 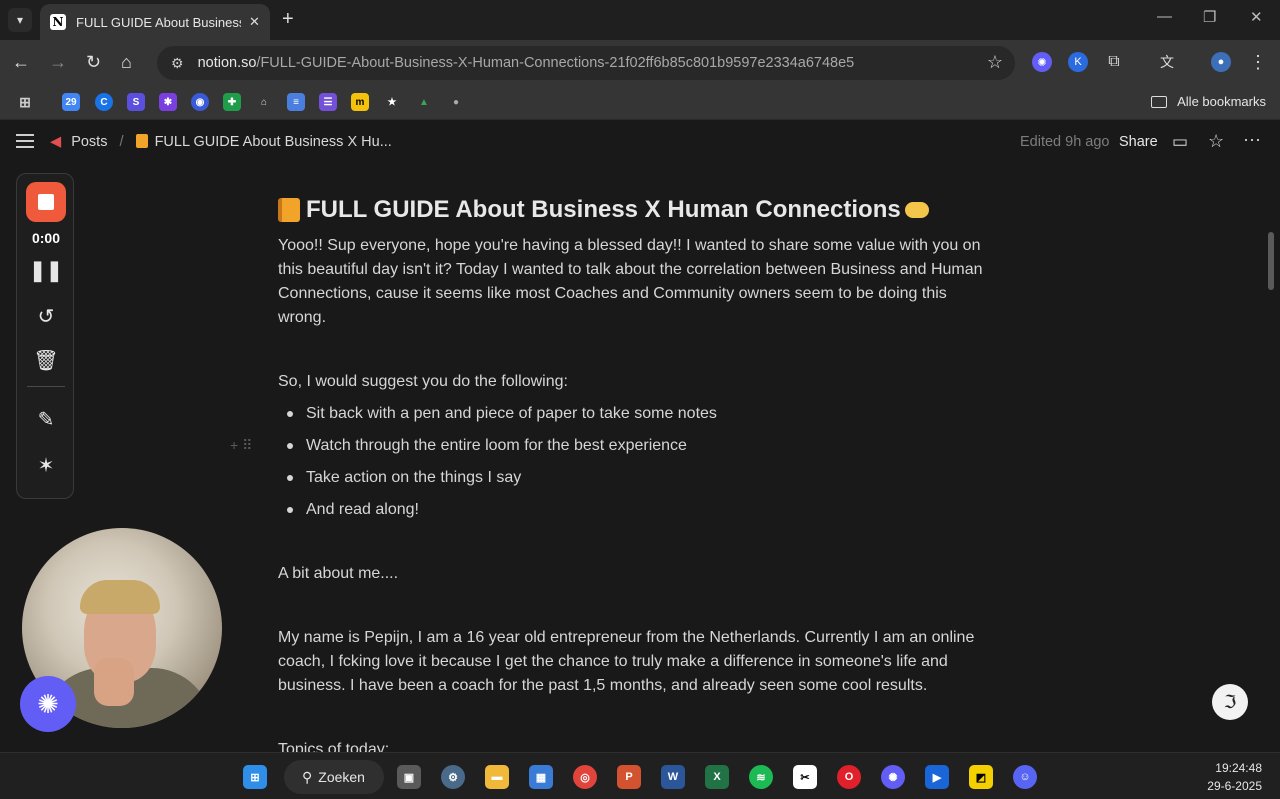 I want to click on excel-icon: X, so click(x=717, y=777).